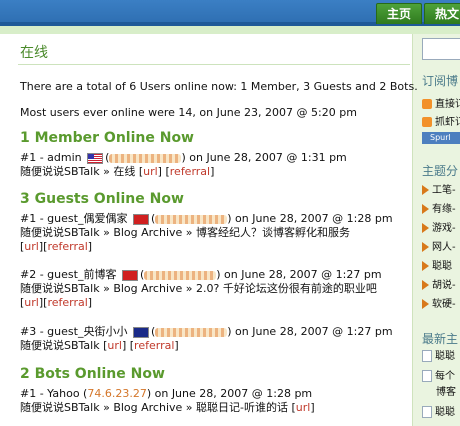 Image resolution: width=460 pixels, height=426 pixels. I want to click on bot-ip: 74.6.23.27, so click(117, 393).